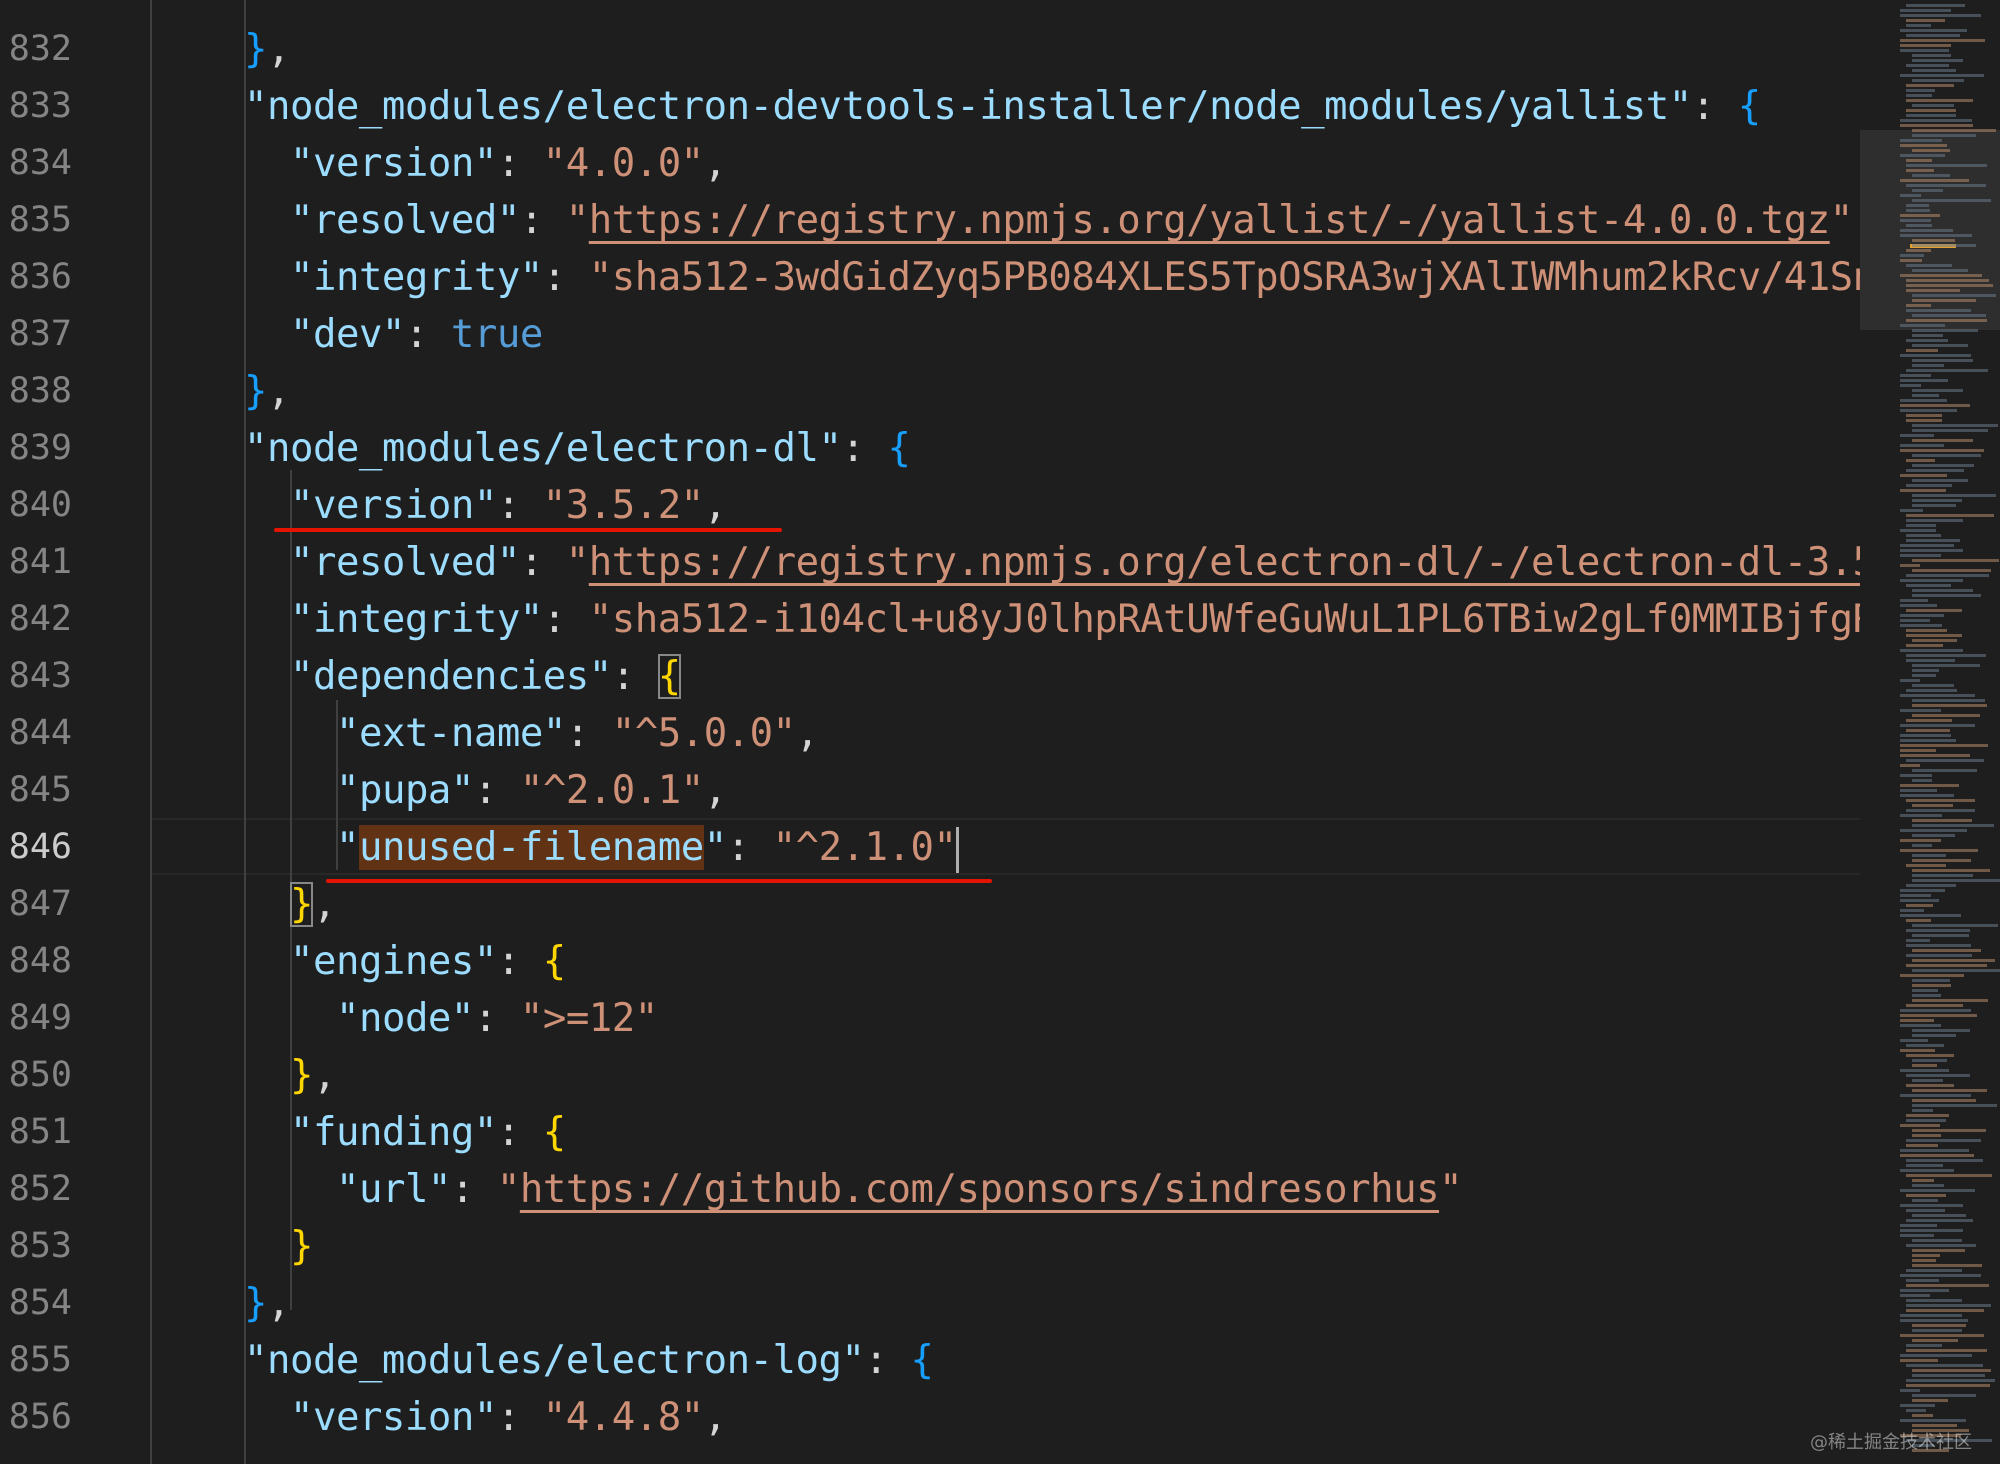 Image resolution: width=2000 pixels, height=1464 pixels. What do you see at coordinates (930, 1417) in the screenshot?
I see `code-line: 856 "version": "4.4.8",` at bounding box center [930, 1417].